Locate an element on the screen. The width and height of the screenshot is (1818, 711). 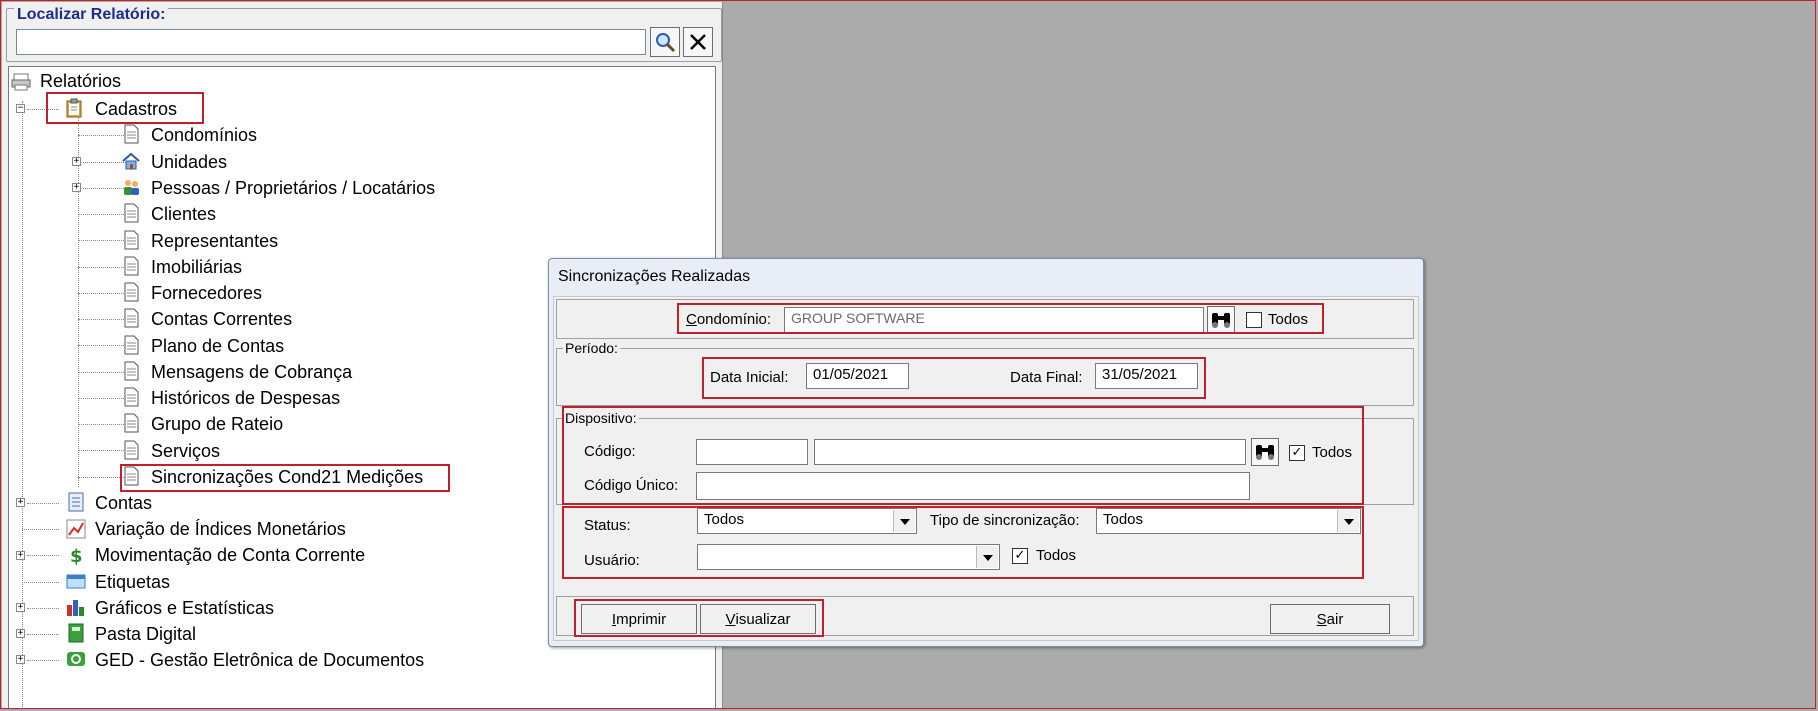
highlight-filtros is located at coordinates (963, 542).